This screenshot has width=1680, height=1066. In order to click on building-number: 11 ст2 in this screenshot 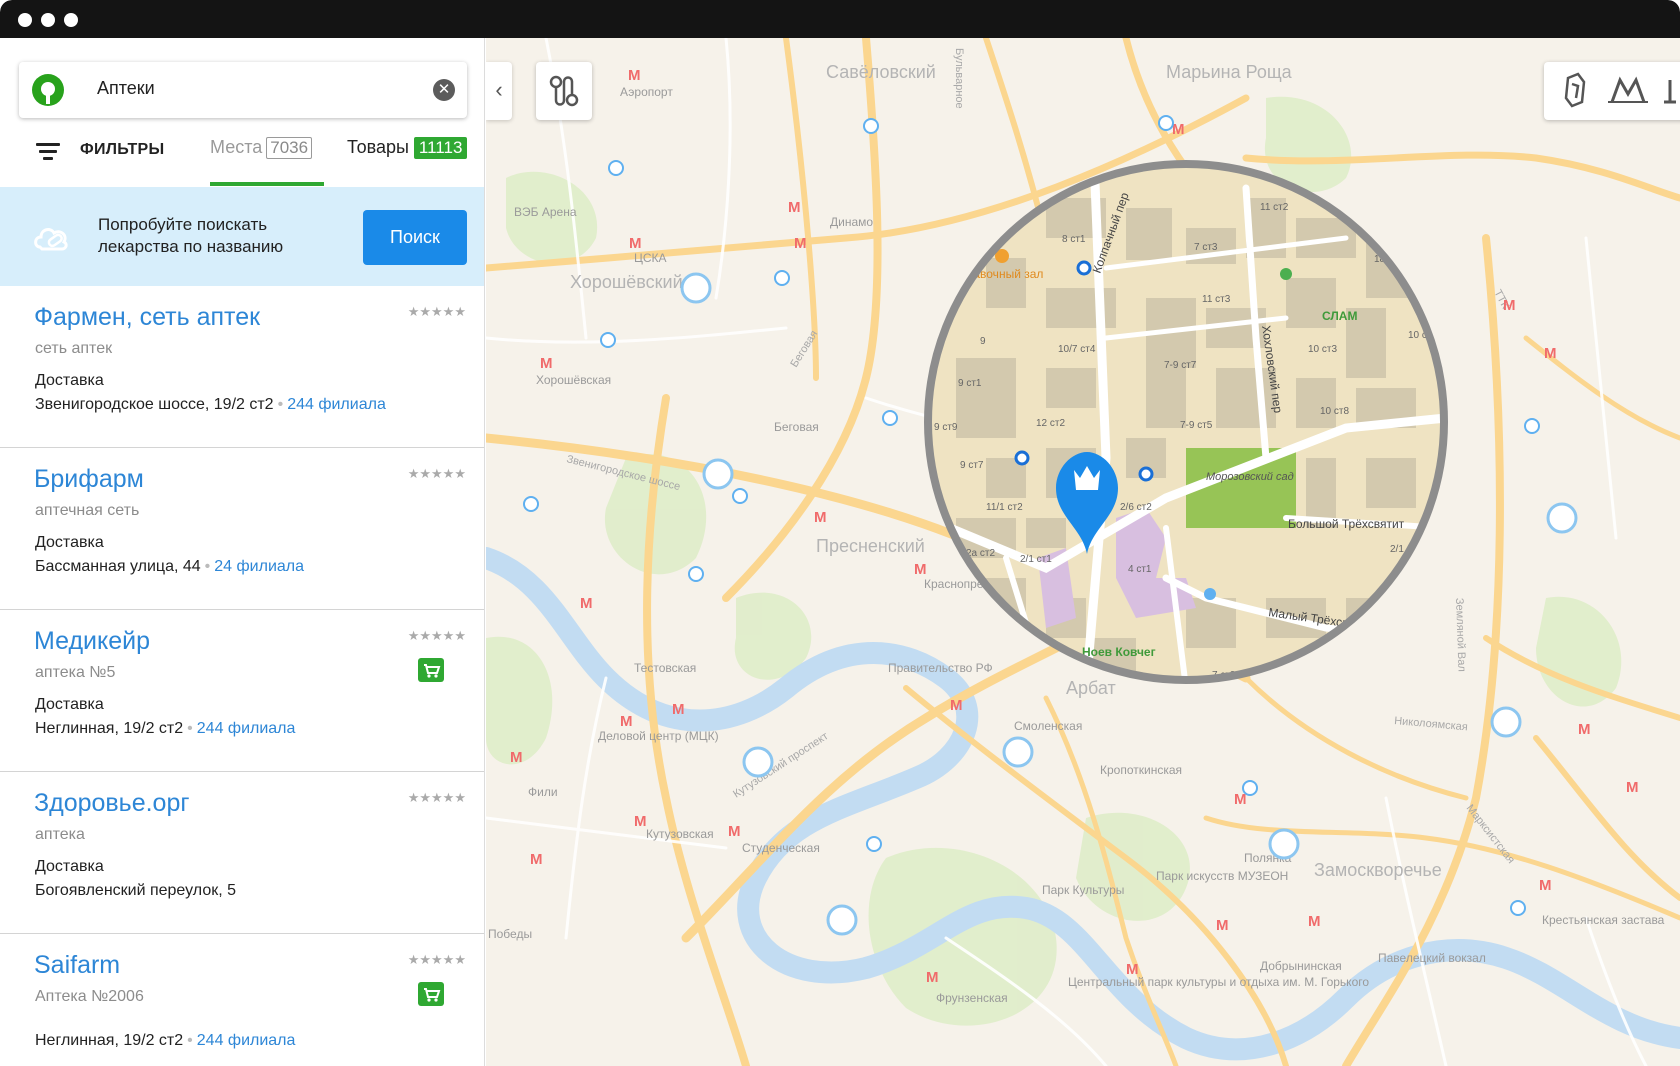, I will do `click(1274, 207)`.